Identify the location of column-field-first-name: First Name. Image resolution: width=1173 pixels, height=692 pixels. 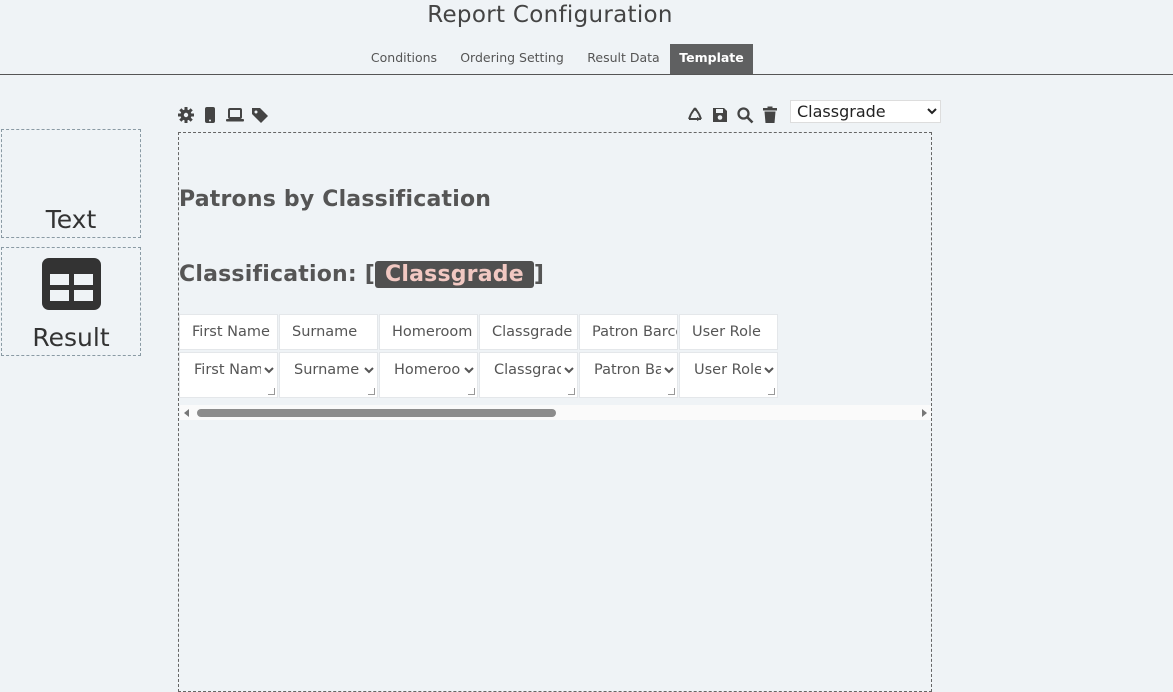
(228, 375).